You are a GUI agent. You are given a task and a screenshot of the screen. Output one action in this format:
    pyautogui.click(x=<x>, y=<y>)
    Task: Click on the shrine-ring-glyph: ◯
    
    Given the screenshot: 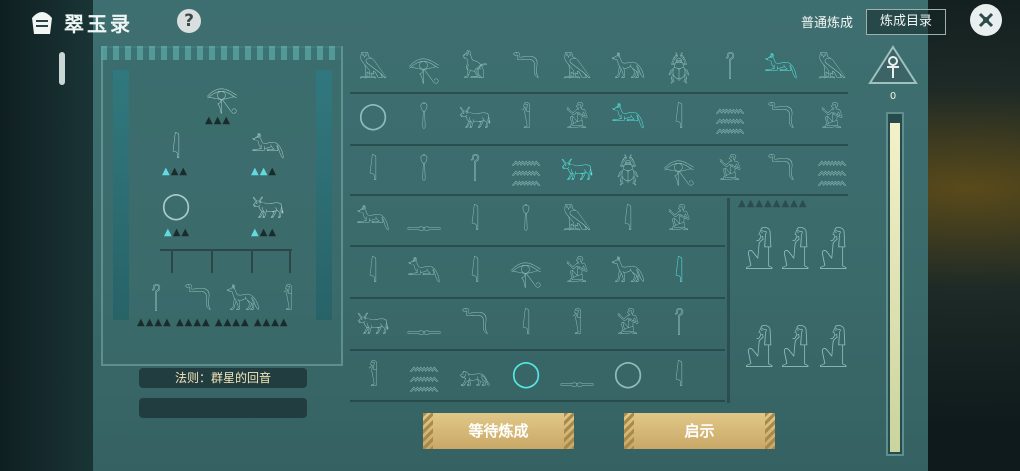 What is the action you would take?
    pyautogui.click(x=176, y=206)
    